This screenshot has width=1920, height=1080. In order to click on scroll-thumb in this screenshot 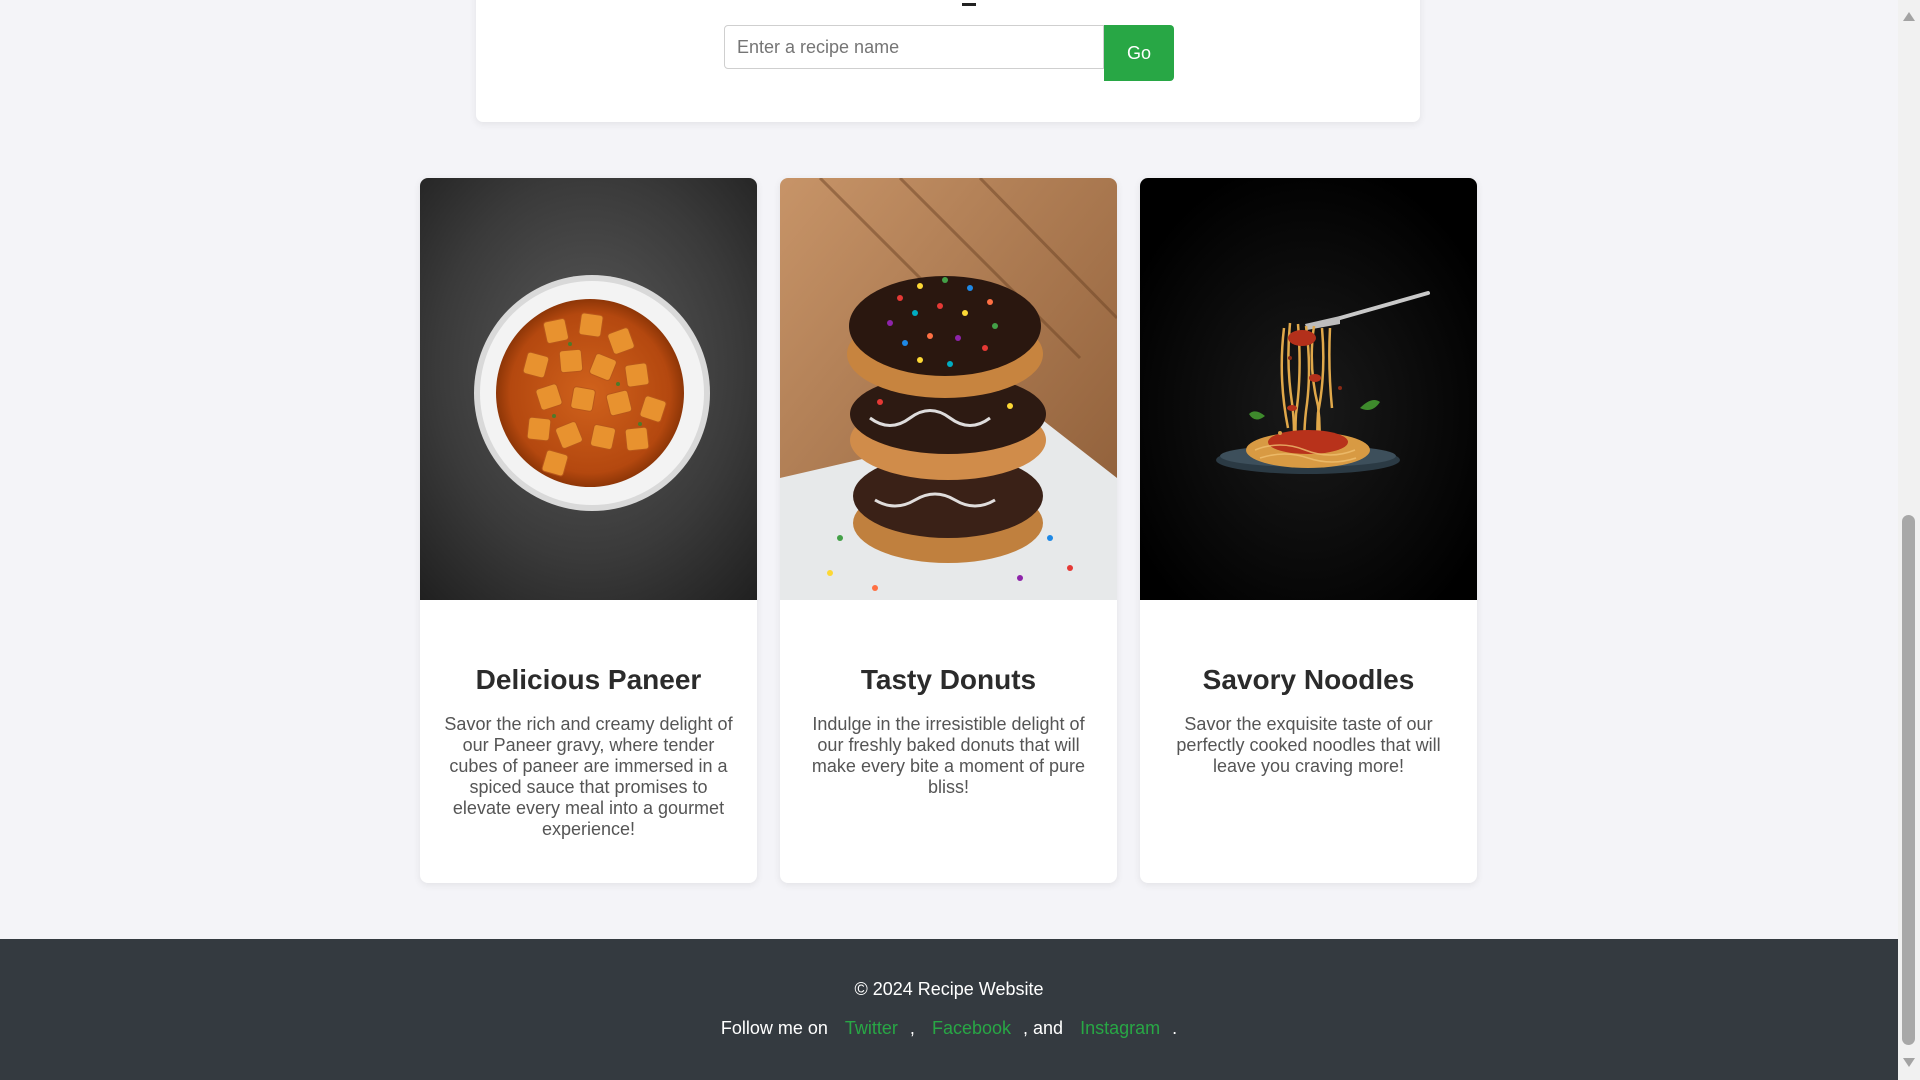, I will do `click(1908, 780)`.